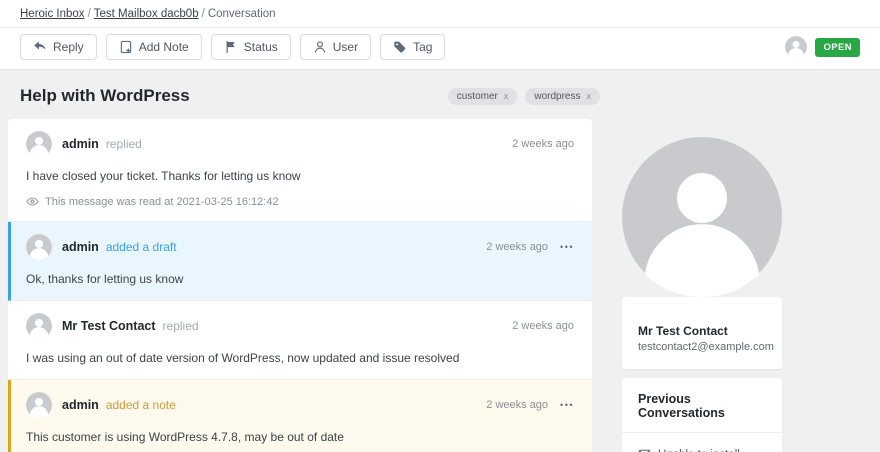  I want to click on status-badge: OPEN, so click(837, 47).